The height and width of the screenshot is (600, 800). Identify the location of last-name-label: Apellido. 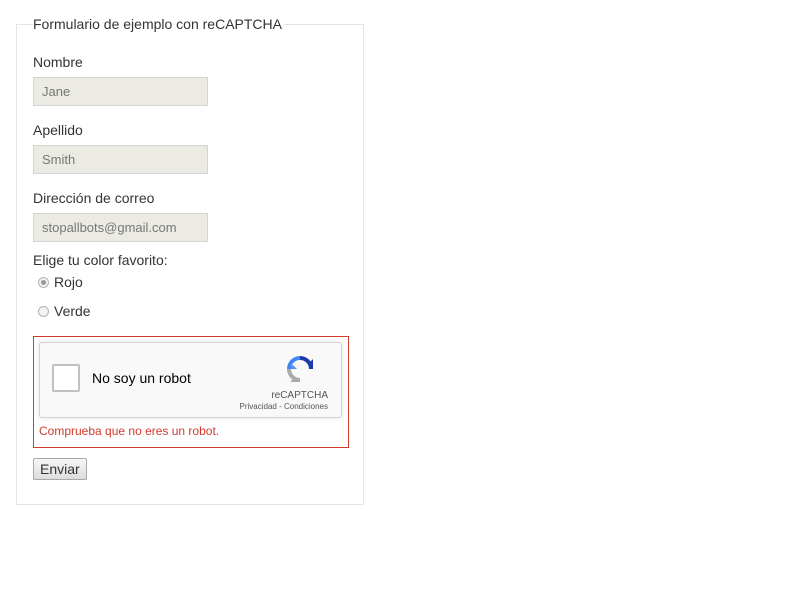
(58, 130).